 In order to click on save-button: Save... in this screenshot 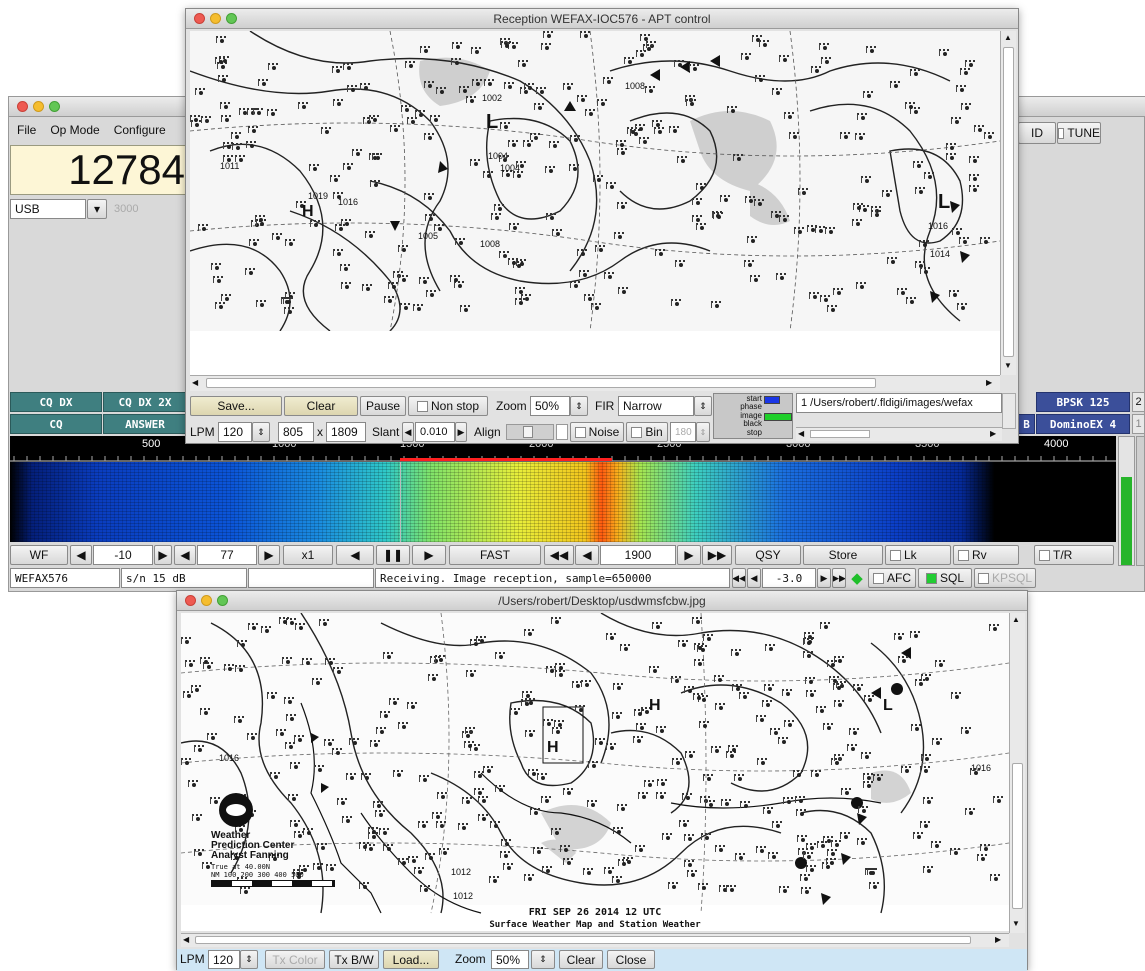, I will do `click(236, 406)`.